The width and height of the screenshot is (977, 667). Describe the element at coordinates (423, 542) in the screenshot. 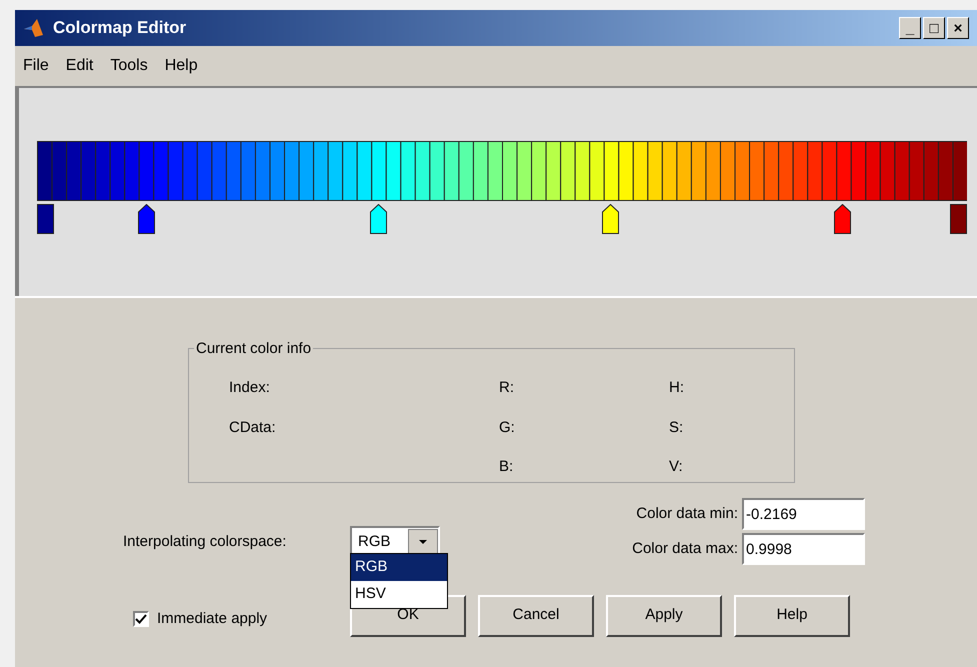

I see `dropdown-arrow-icon` at that location.